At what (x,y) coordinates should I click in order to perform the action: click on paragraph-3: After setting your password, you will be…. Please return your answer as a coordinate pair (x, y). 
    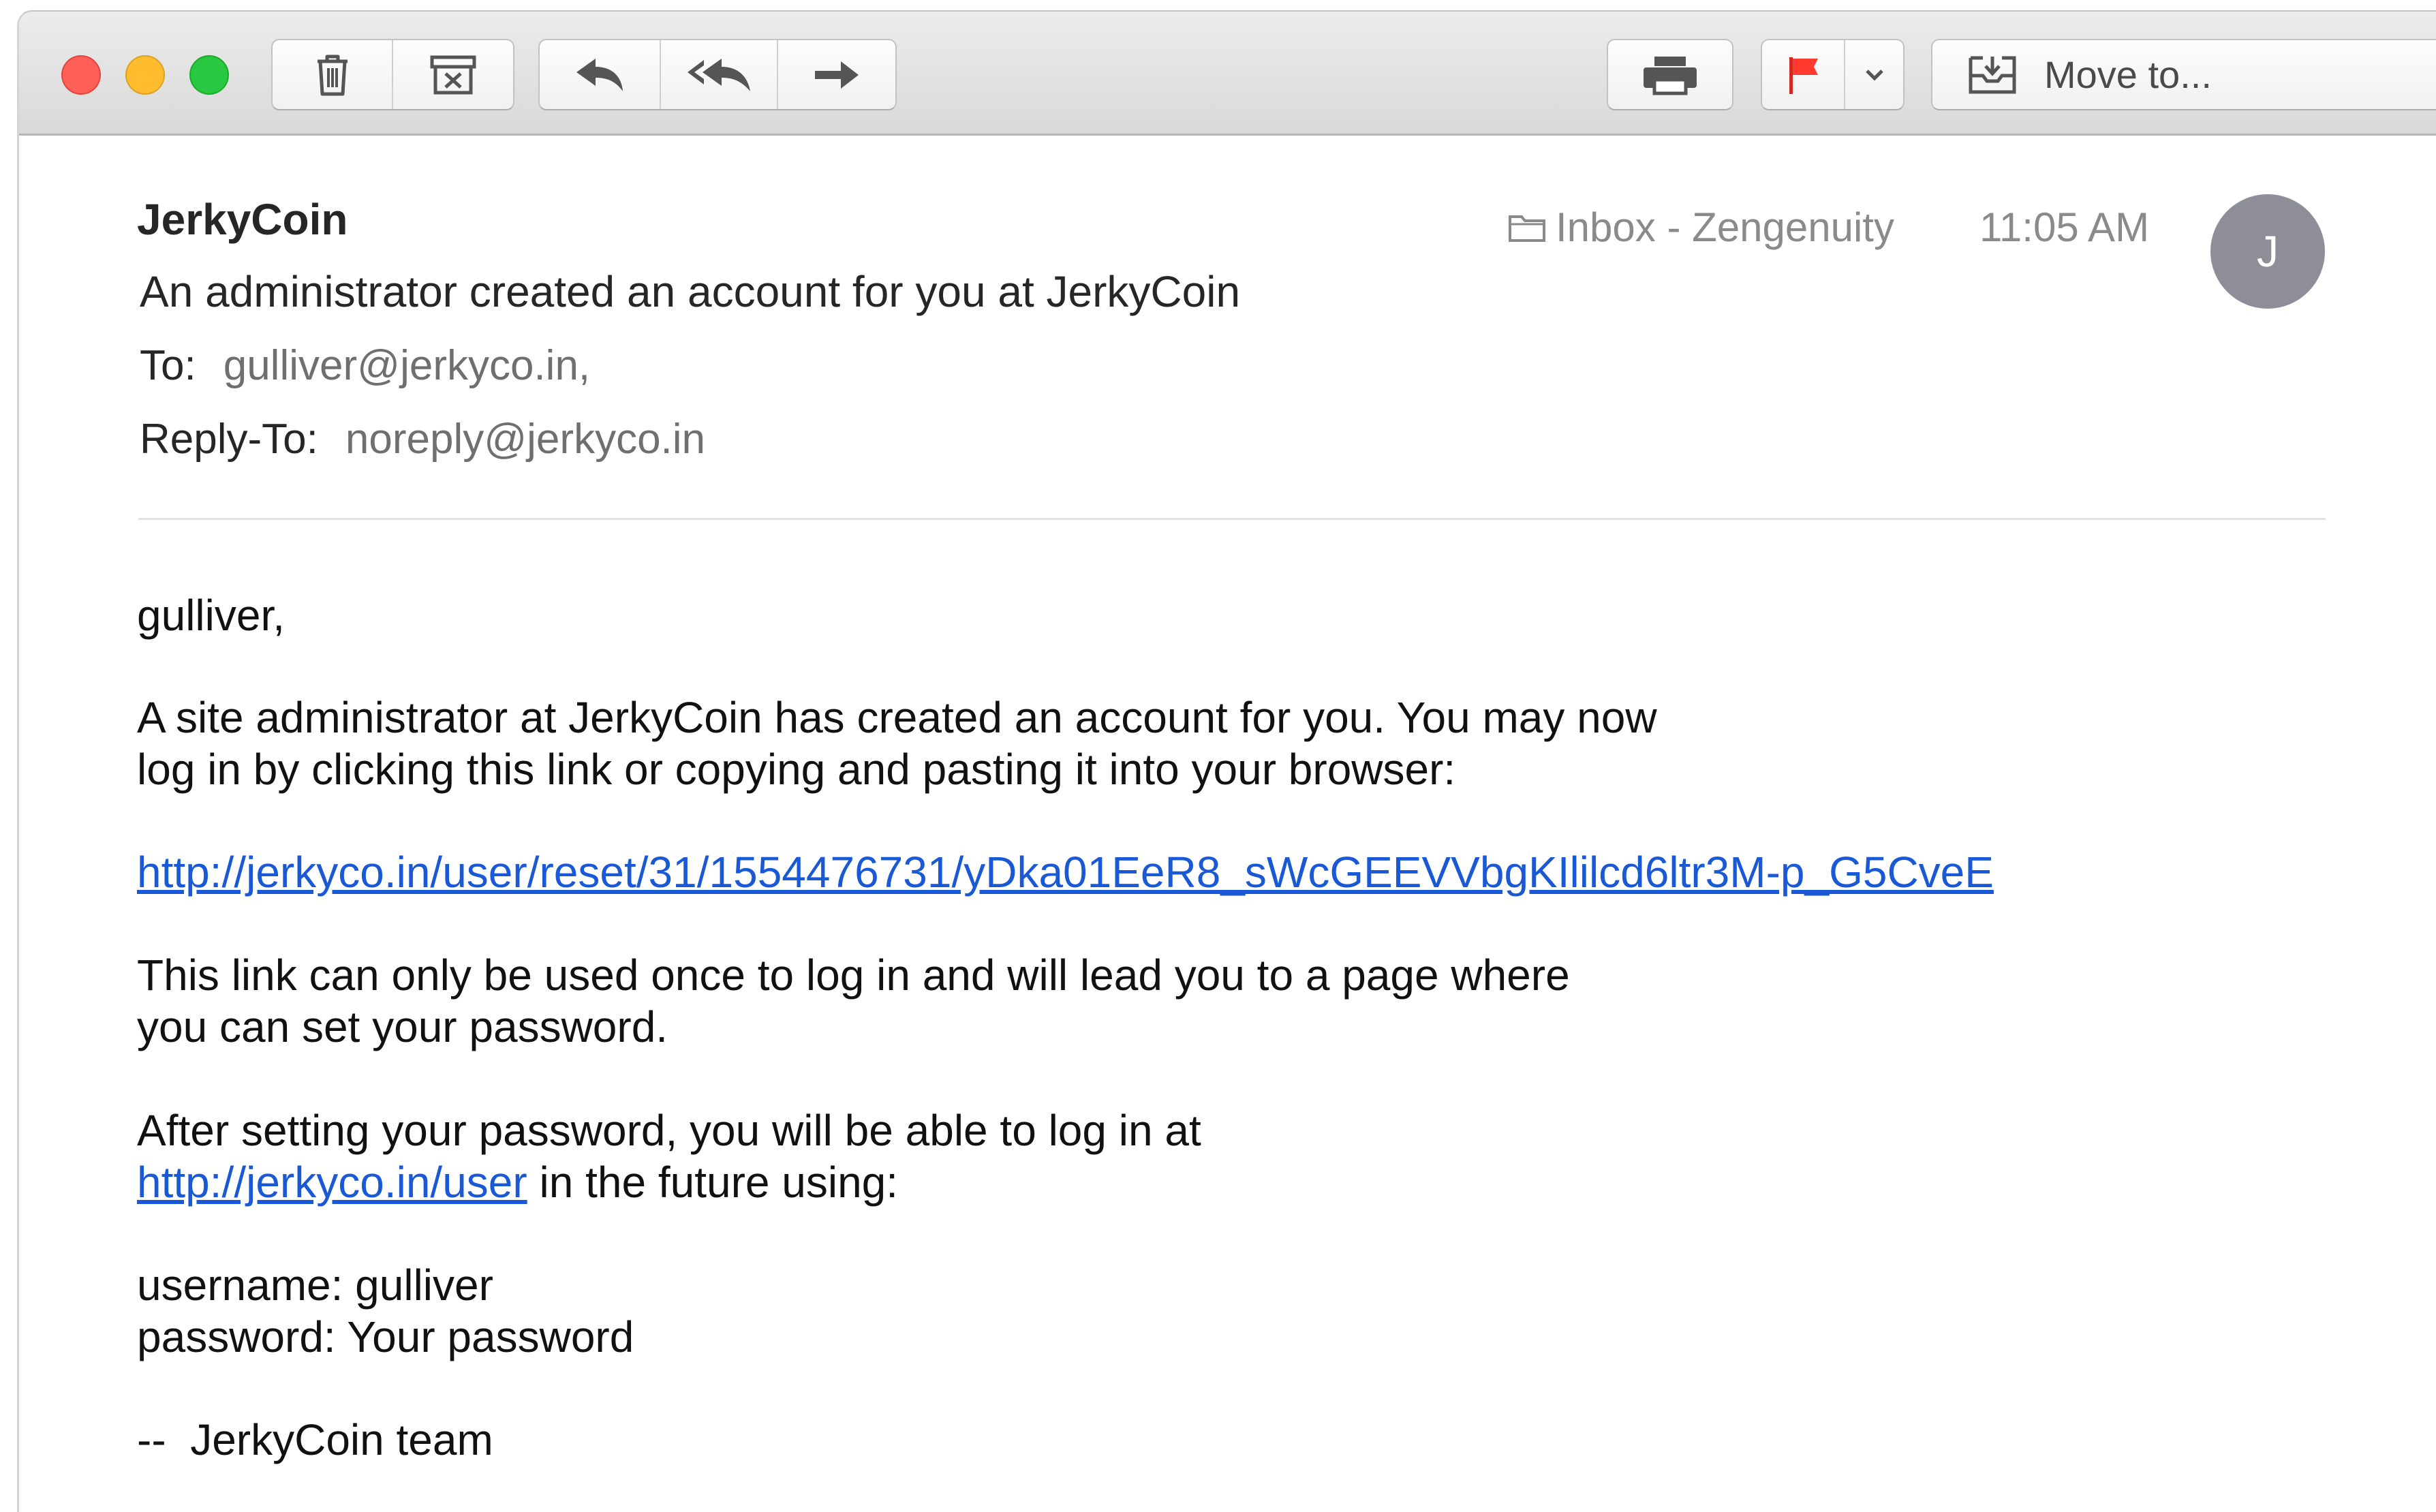
    Looking at the image, I should click on (669, 1156).